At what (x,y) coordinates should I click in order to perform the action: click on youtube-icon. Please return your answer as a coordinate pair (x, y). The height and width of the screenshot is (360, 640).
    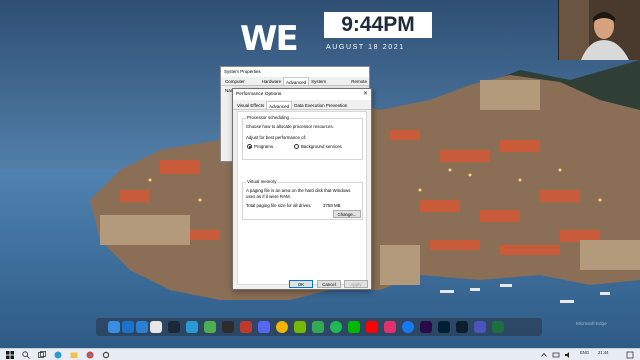
    Looking at the image, I should click on (372, 327).